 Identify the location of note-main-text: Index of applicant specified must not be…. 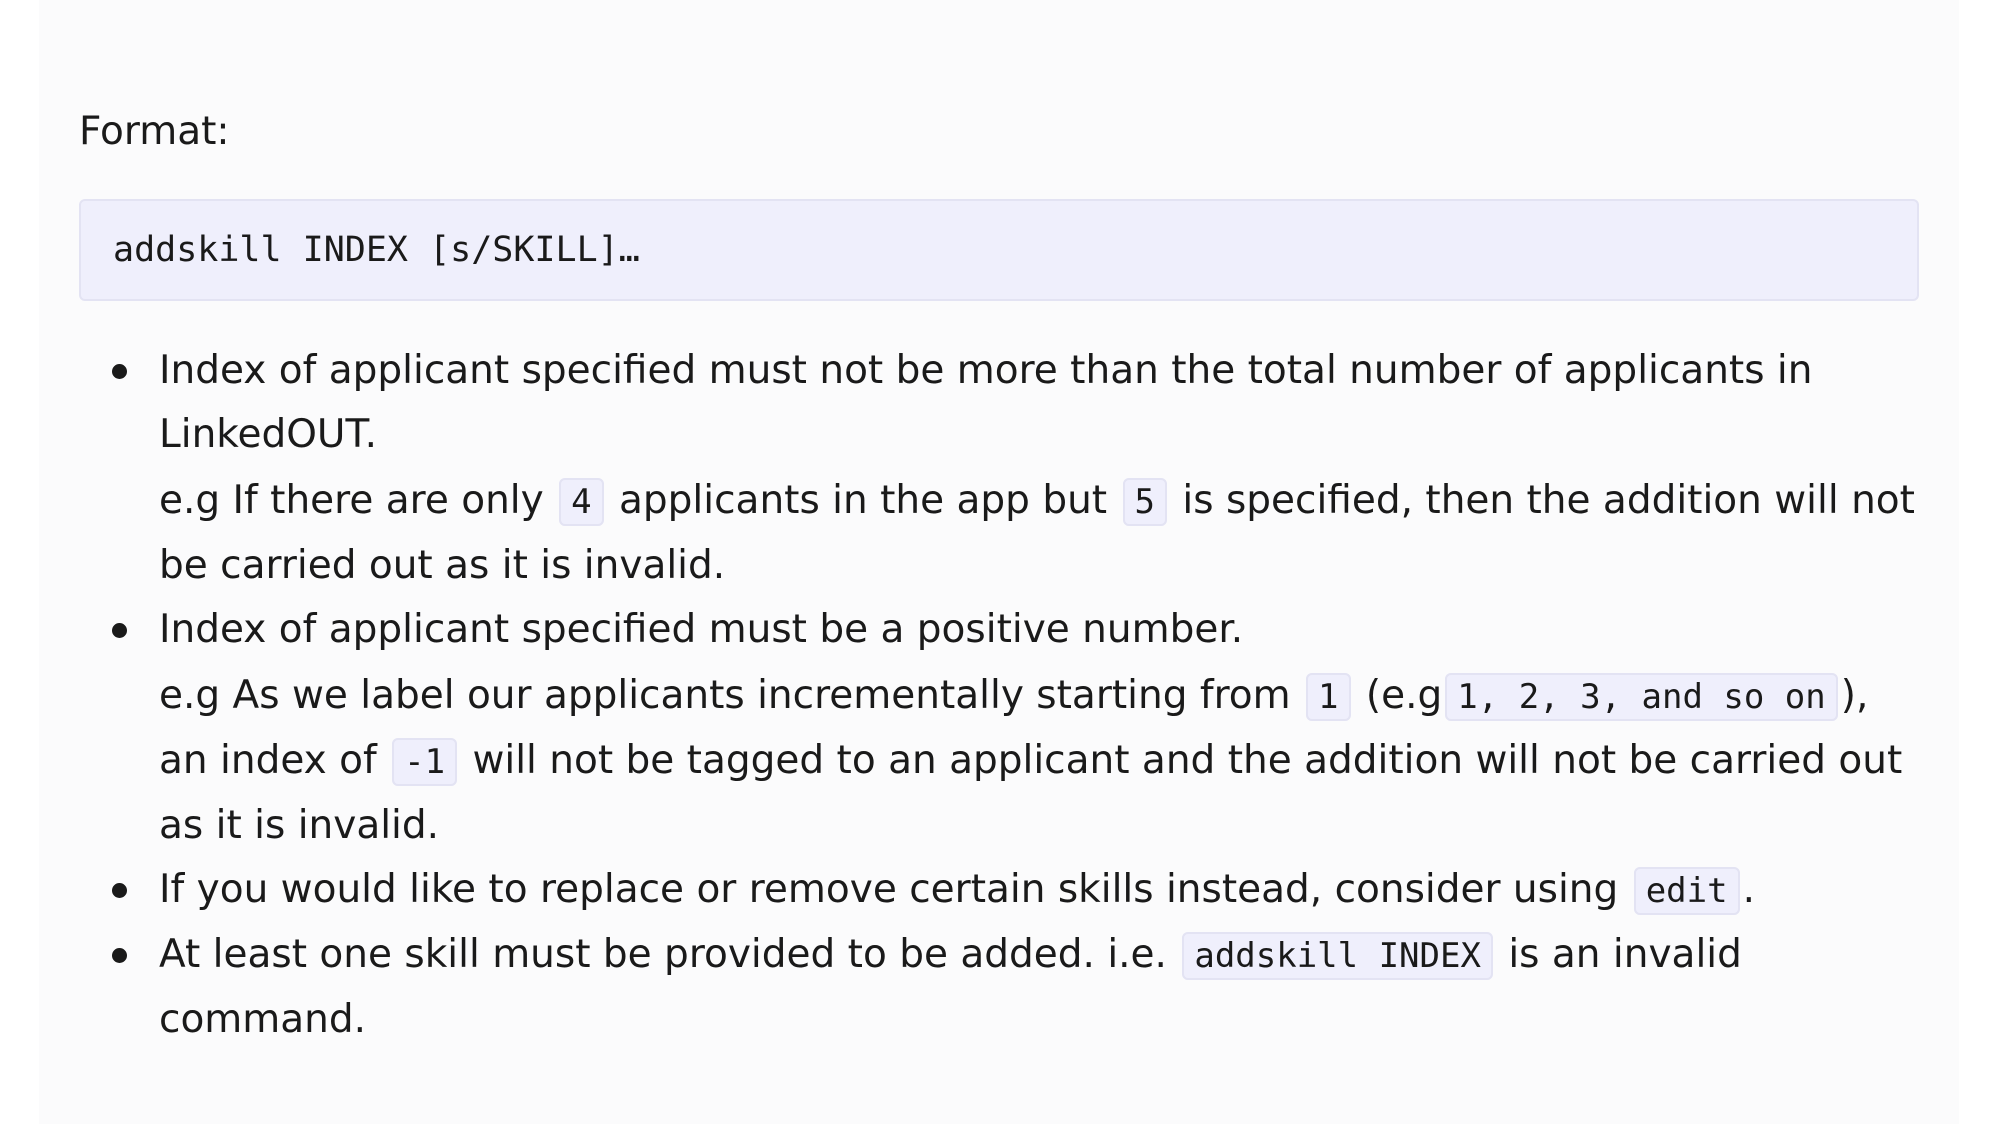
(986, 402).